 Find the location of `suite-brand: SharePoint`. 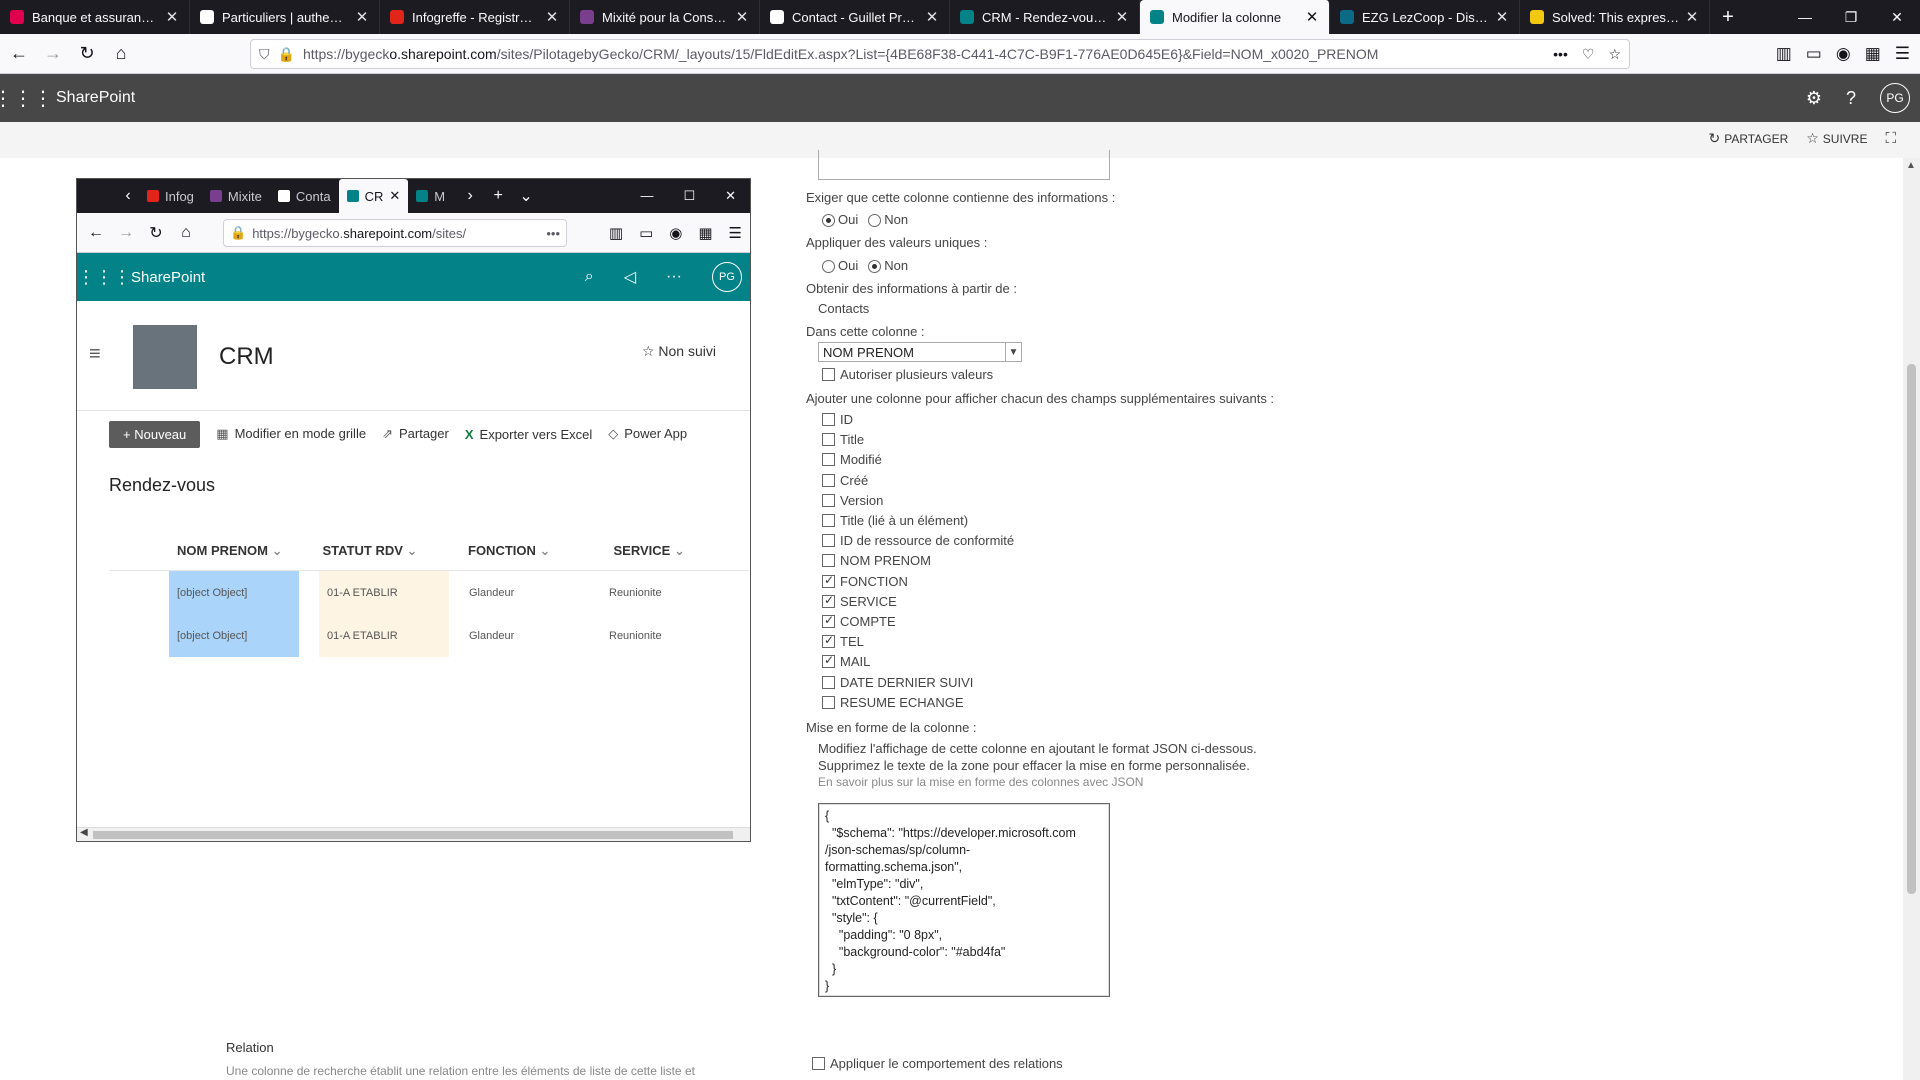

suite-brand: SharePoint is located at coordinates (95, 98).